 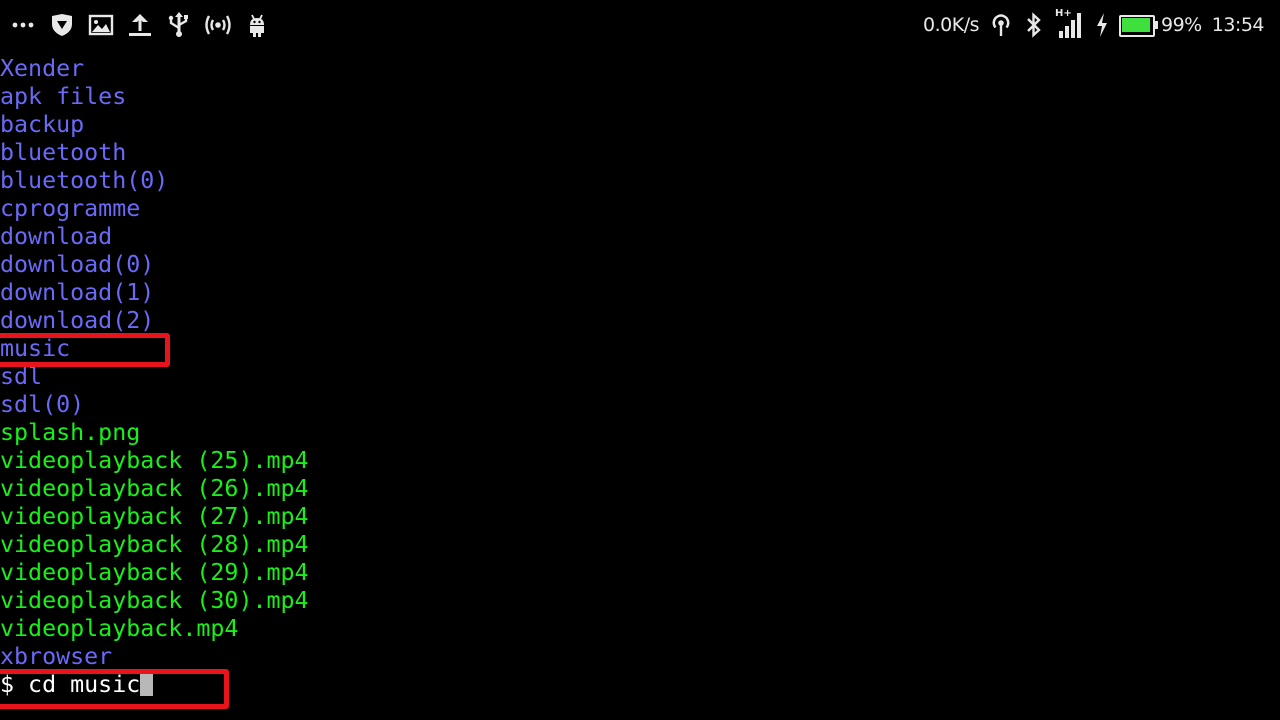 What do you see at coordinates (77, 264) in the screenshot?
I see `directory-entry: download(0)` at bounding box center [77, 264].